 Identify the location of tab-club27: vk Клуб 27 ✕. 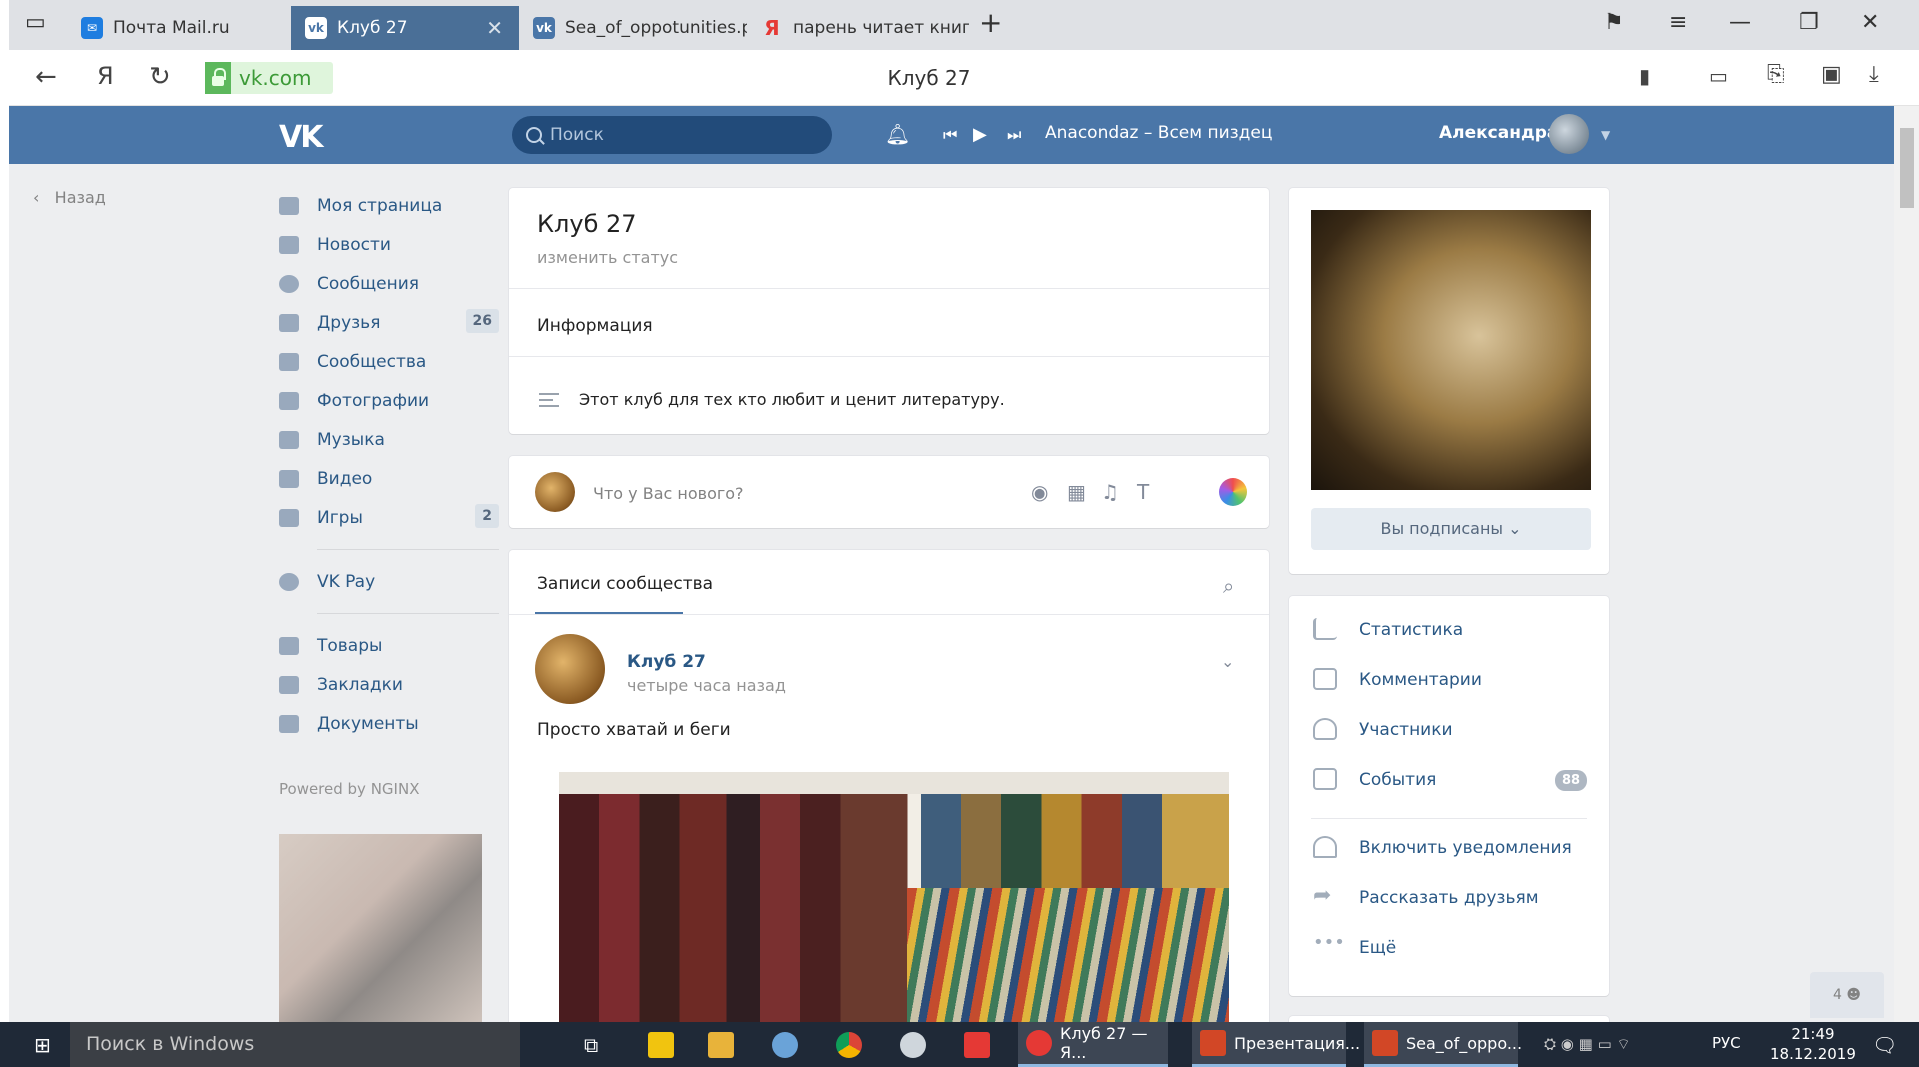
(405, 28).